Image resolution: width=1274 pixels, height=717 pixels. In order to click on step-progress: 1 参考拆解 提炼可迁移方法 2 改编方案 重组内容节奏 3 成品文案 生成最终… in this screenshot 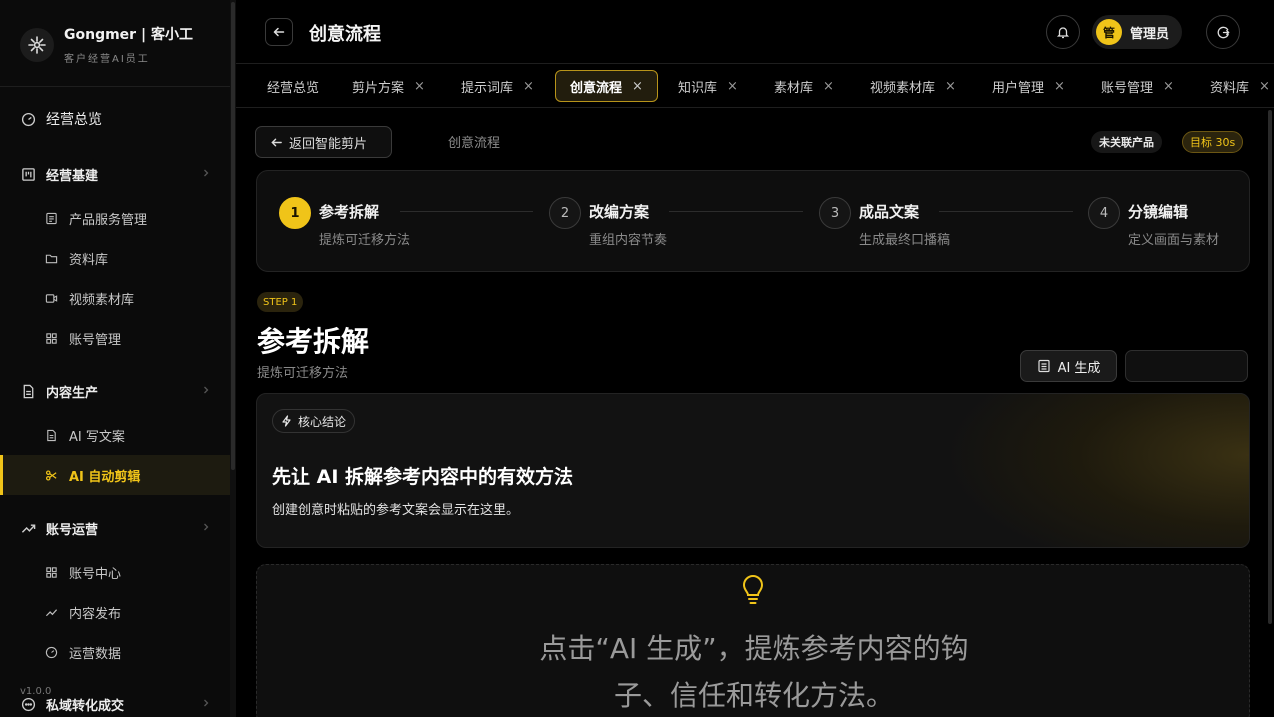, I will do `click(753, 221)`.